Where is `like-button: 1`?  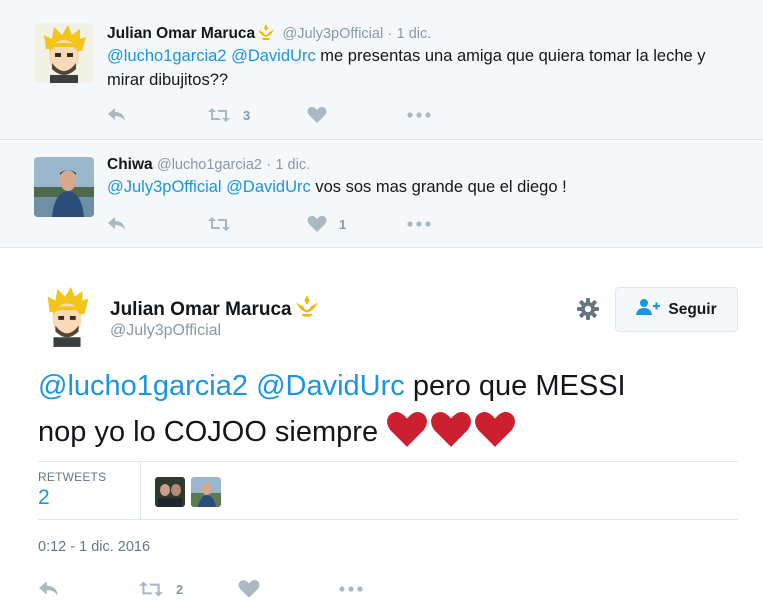 like-button: 1 is located at coordinates (357, 224).